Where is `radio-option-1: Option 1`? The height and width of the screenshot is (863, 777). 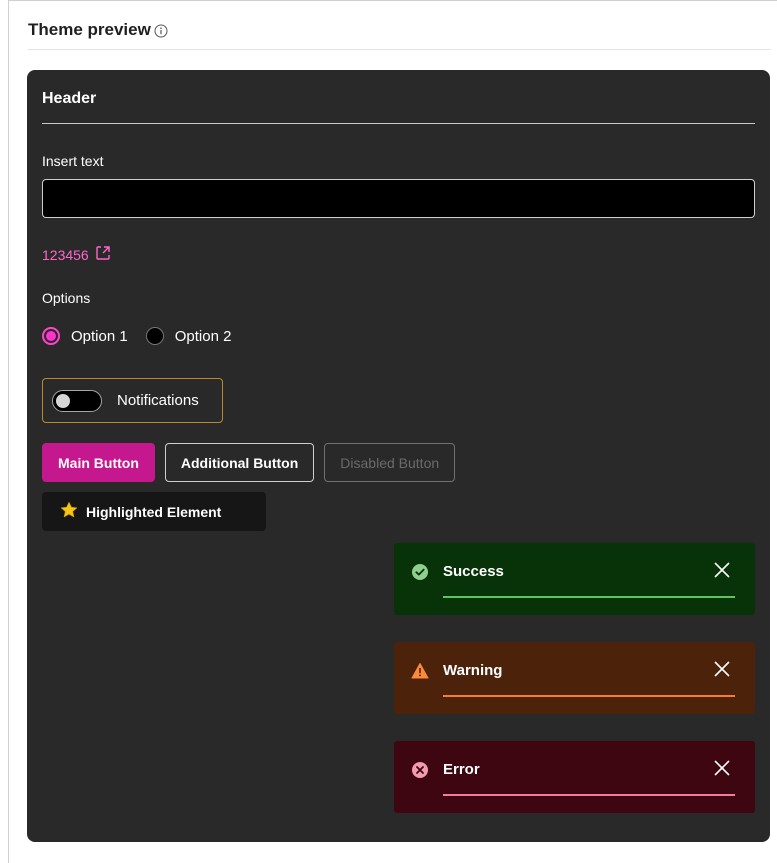
radio-option-1: Option 1 is located at coordinates (85, 336).